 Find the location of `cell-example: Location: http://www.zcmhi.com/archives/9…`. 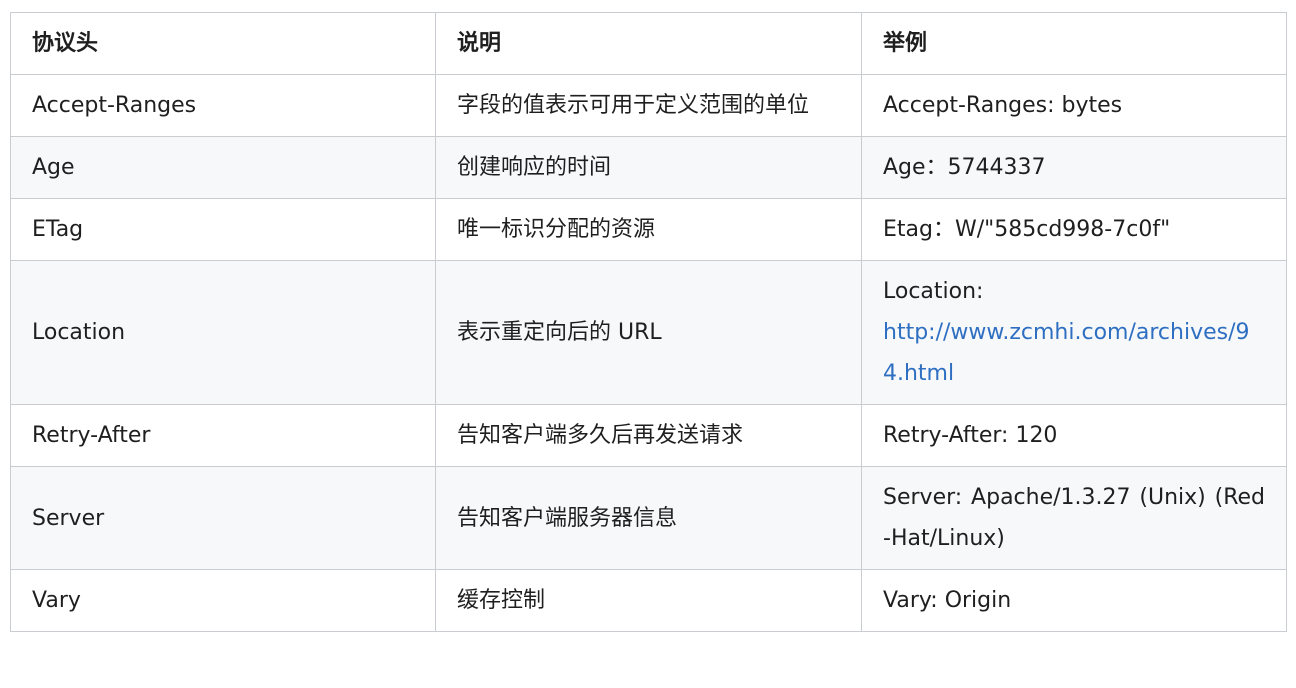

cell-example: Location: http://www.zcmhi.com/archives/9… is located at coordinates (1074, 332).